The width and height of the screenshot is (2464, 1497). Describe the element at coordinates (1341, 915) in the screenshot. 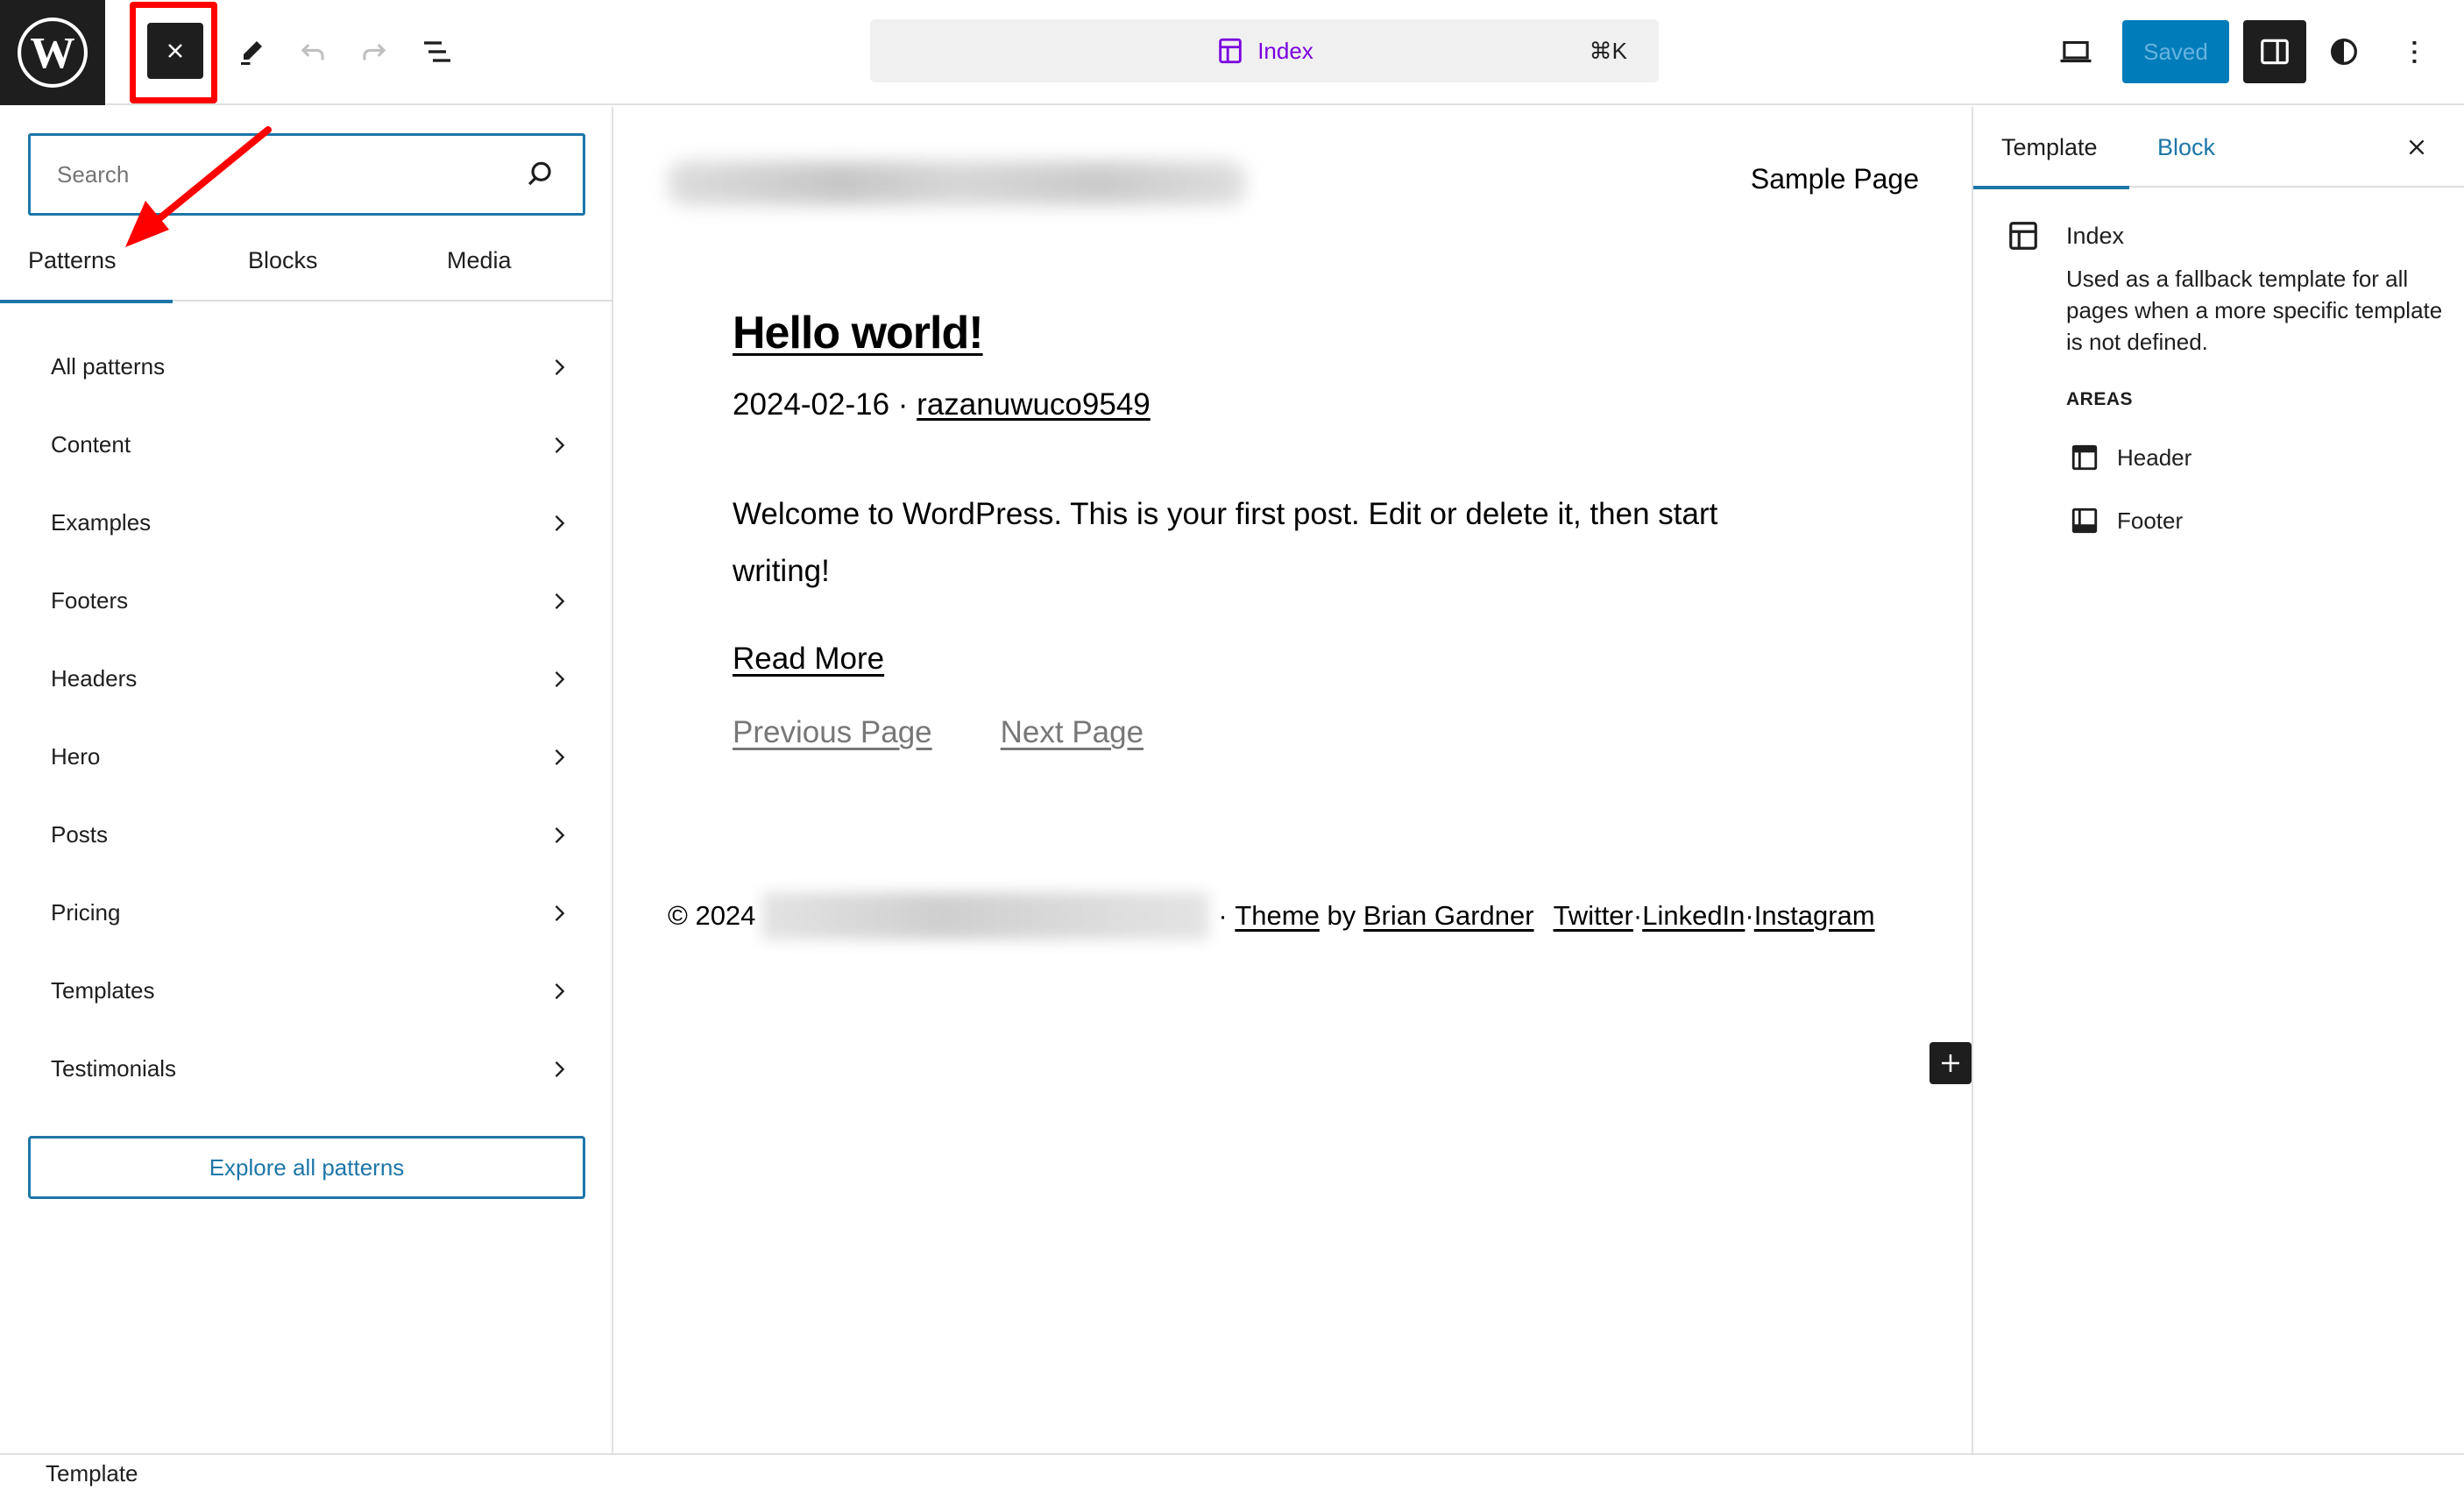

I see `footer-by-text: by` at that location.